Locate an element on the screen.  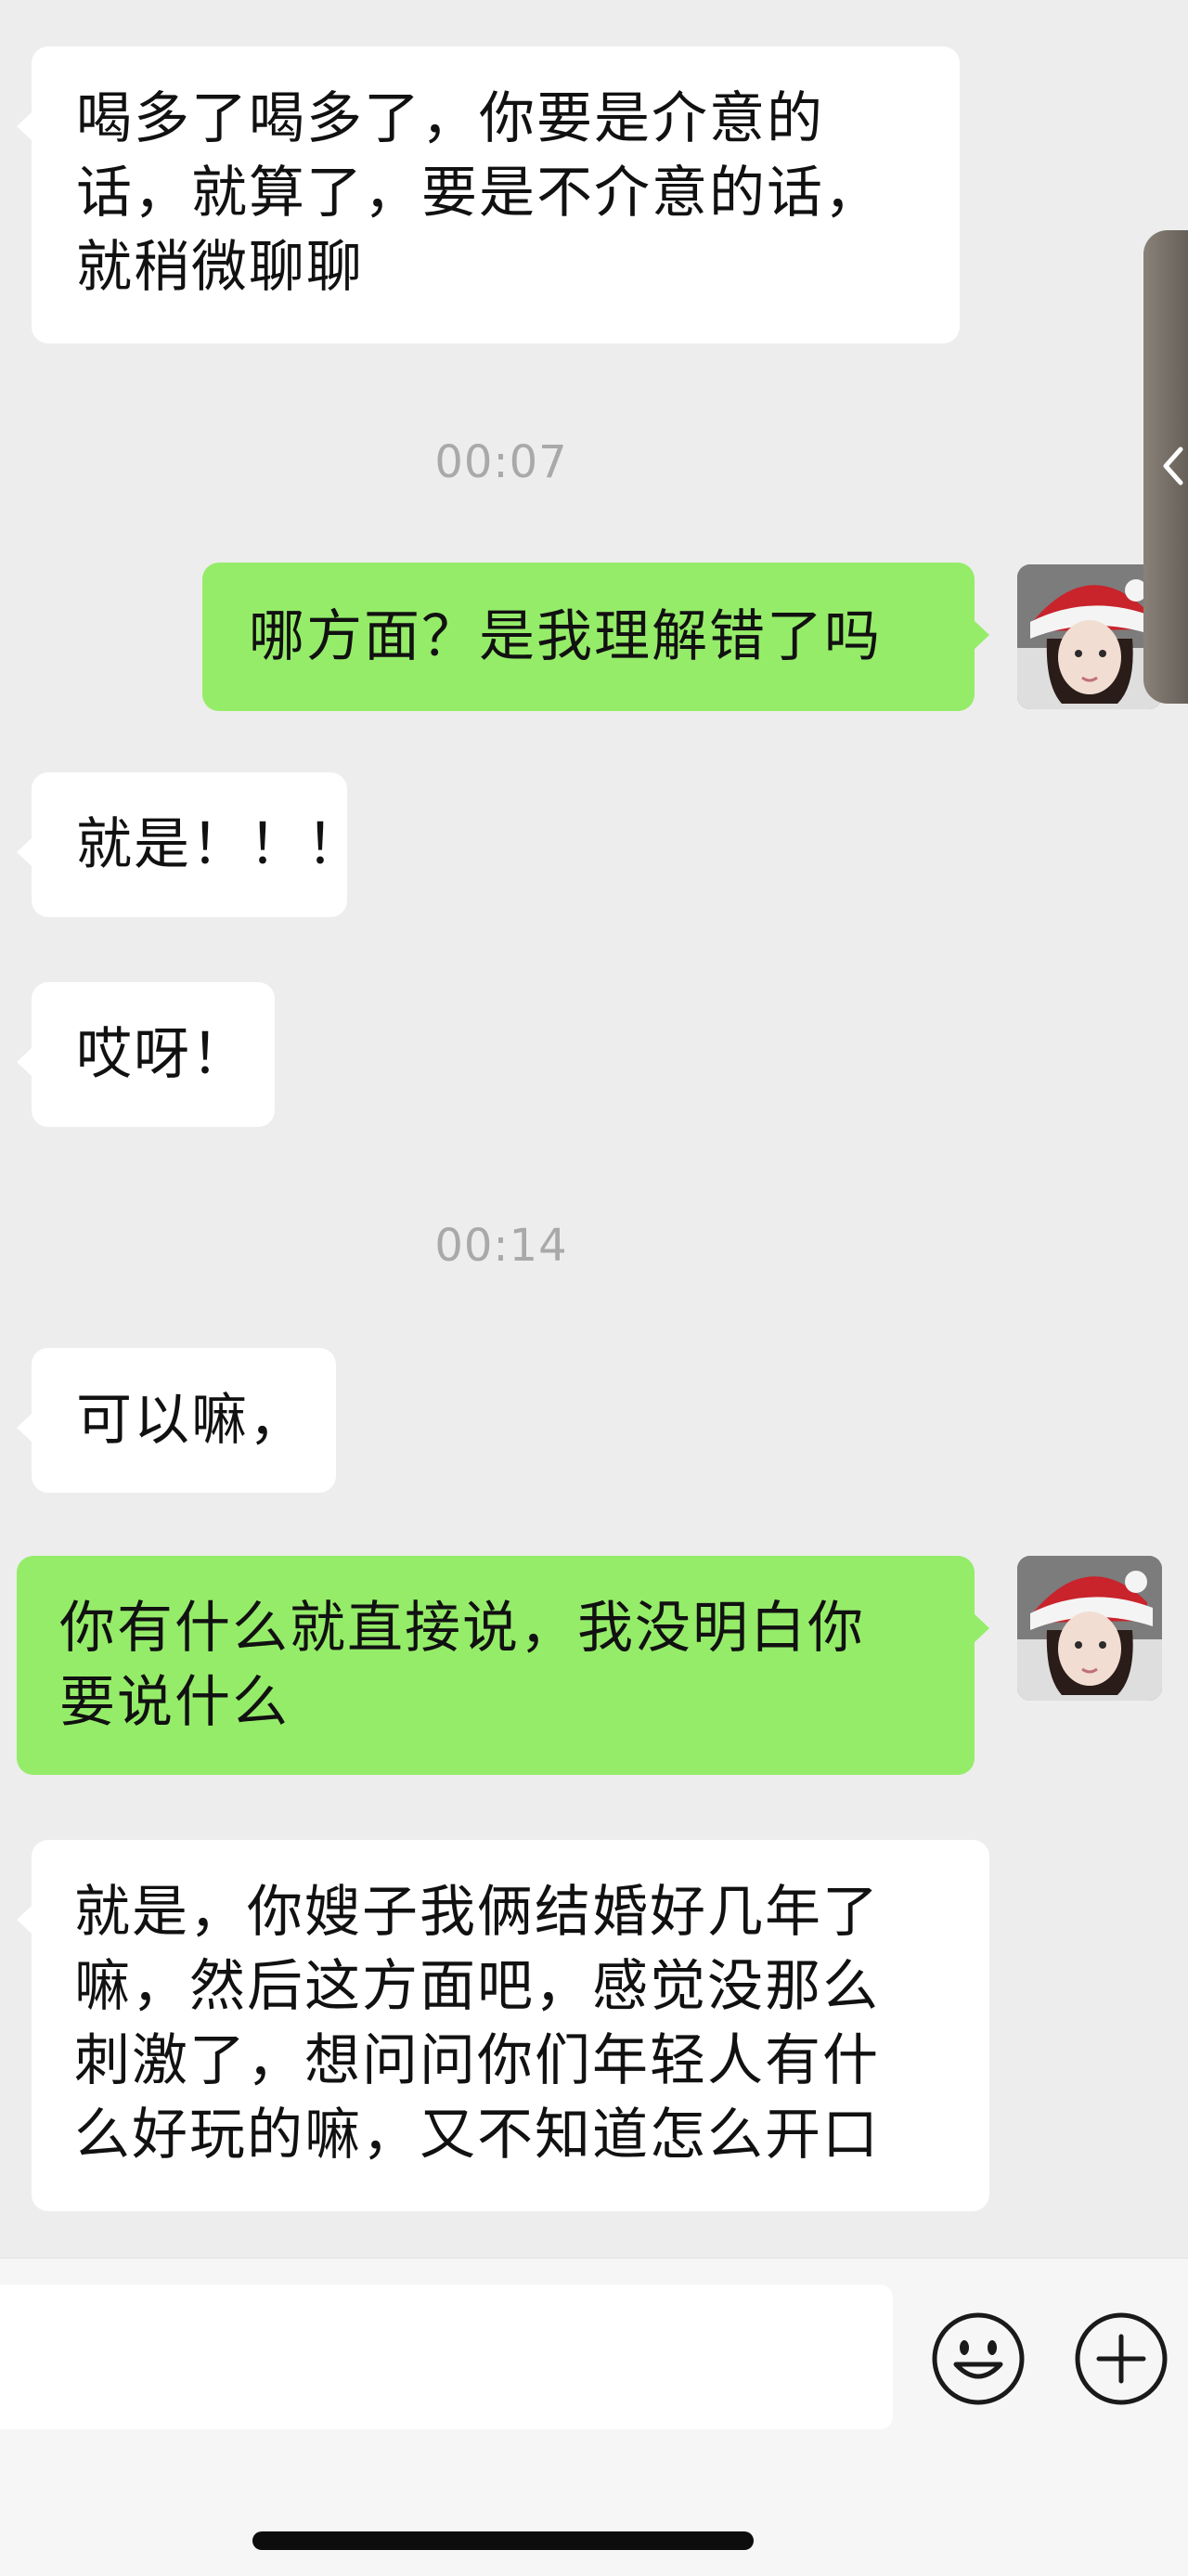
message-text-line: 你有什么就直接说，我没明白你 is located at coordinates (462, 1628).